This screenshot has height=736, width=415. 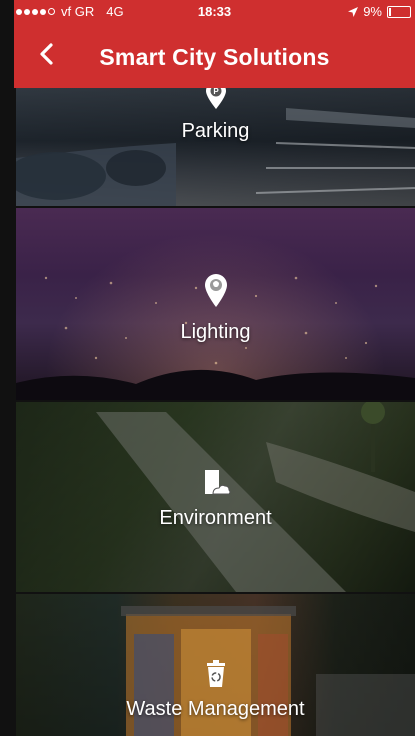 I want to click on tile-label-parking: Parking, so click(x=215, y=131).